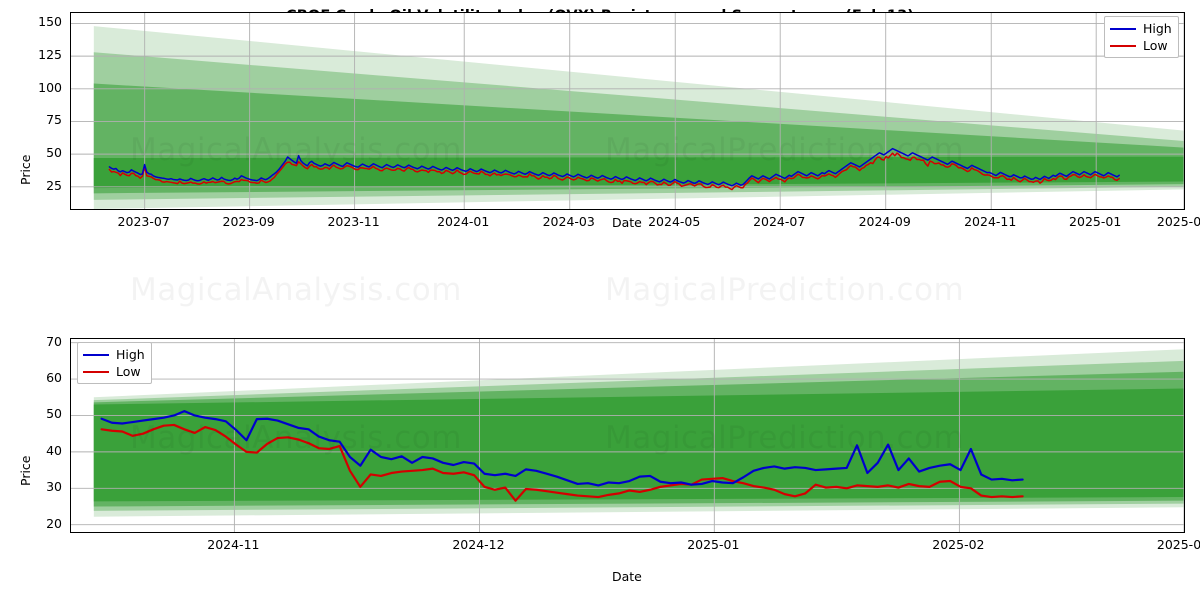  Describe the element at coordinates (54, 523) in the screenshot. I see `y-tick-label: 20` at that location.